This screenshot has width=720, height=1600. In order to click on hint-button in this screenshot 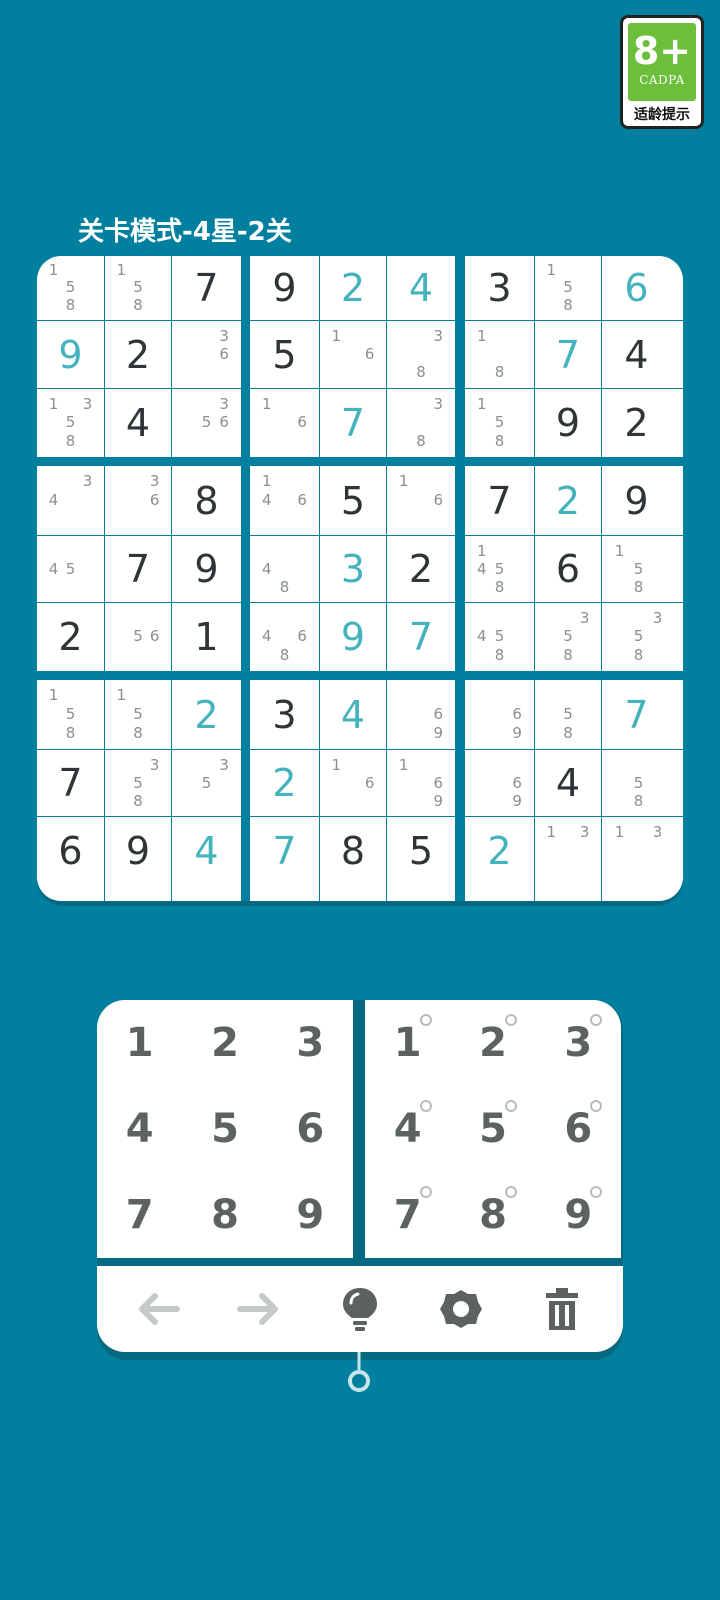, I will do `click(360, 1309)`.